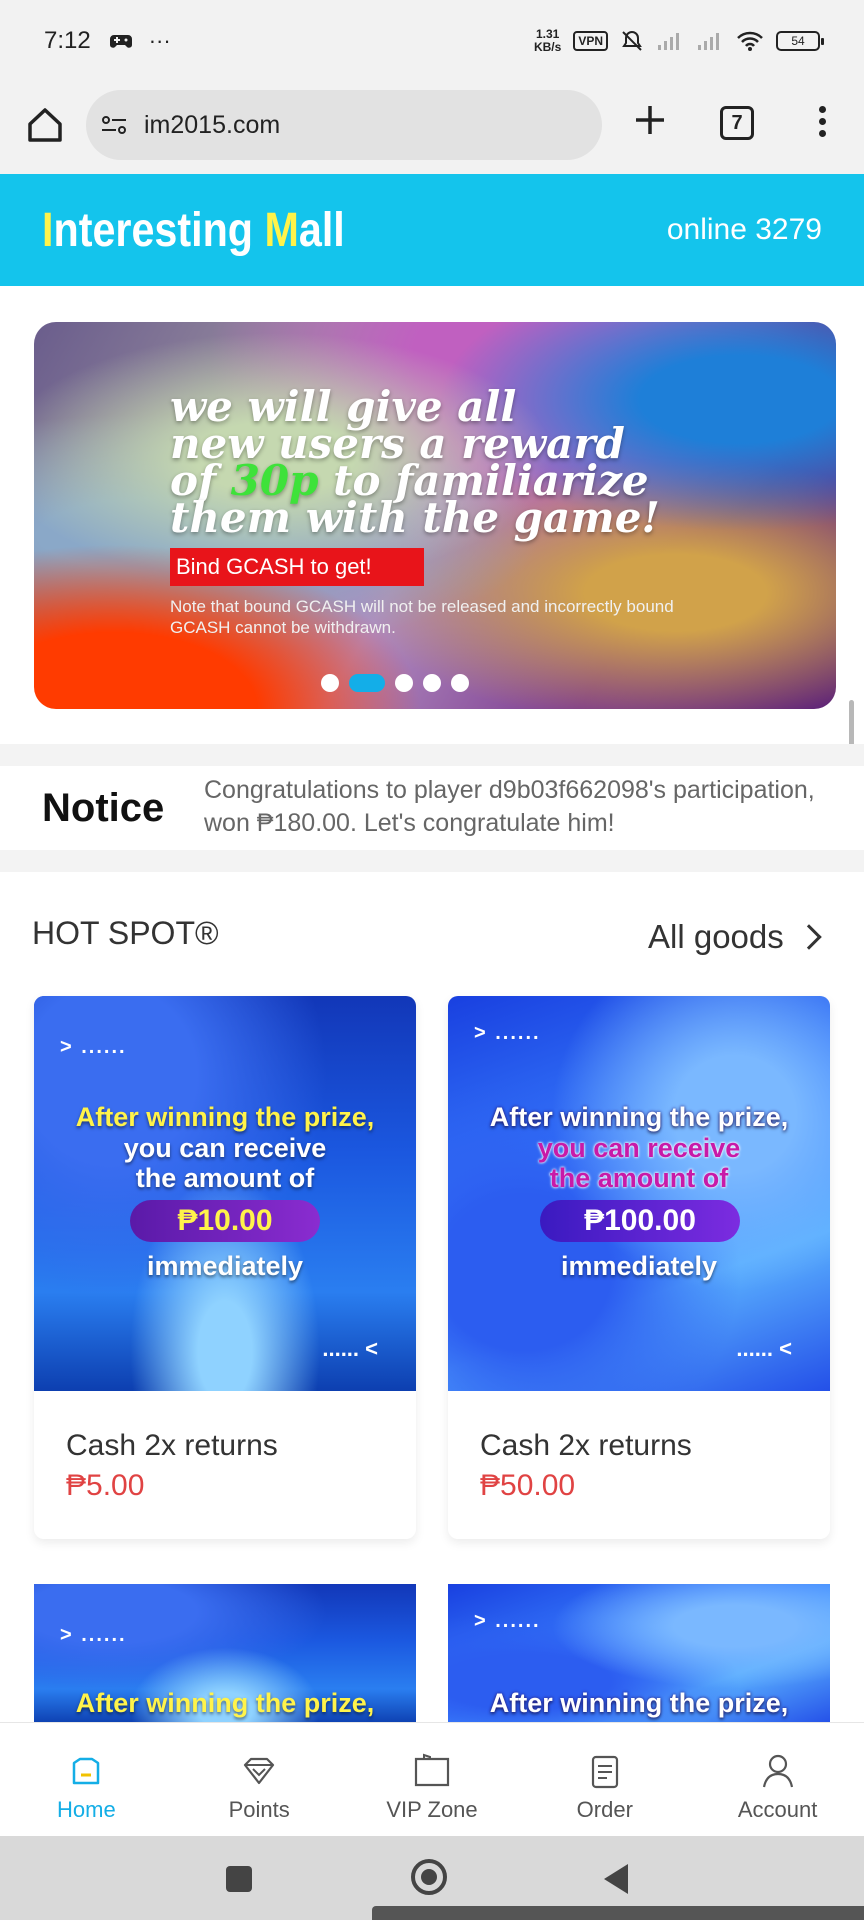 This screenshot has width=864, height=1920. I want to click on online-count: online 3279, so click(744, 229).